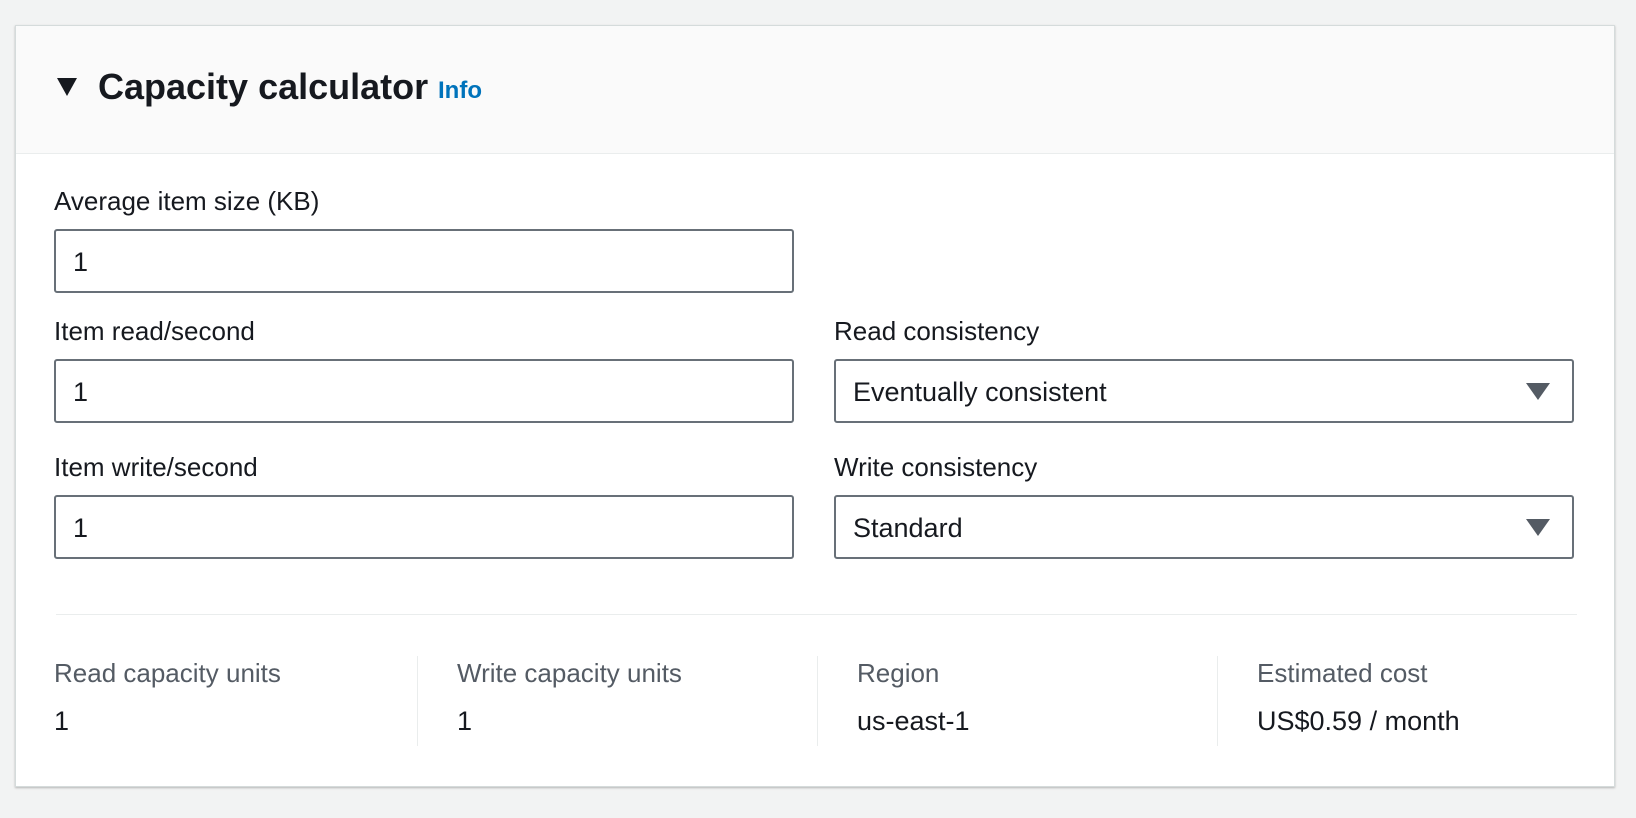 This screenshot has height=818, width=1636. Describe the element at coordinates (913, 721) in the screenshot. I see `summary-value: us-east-1` at that location.